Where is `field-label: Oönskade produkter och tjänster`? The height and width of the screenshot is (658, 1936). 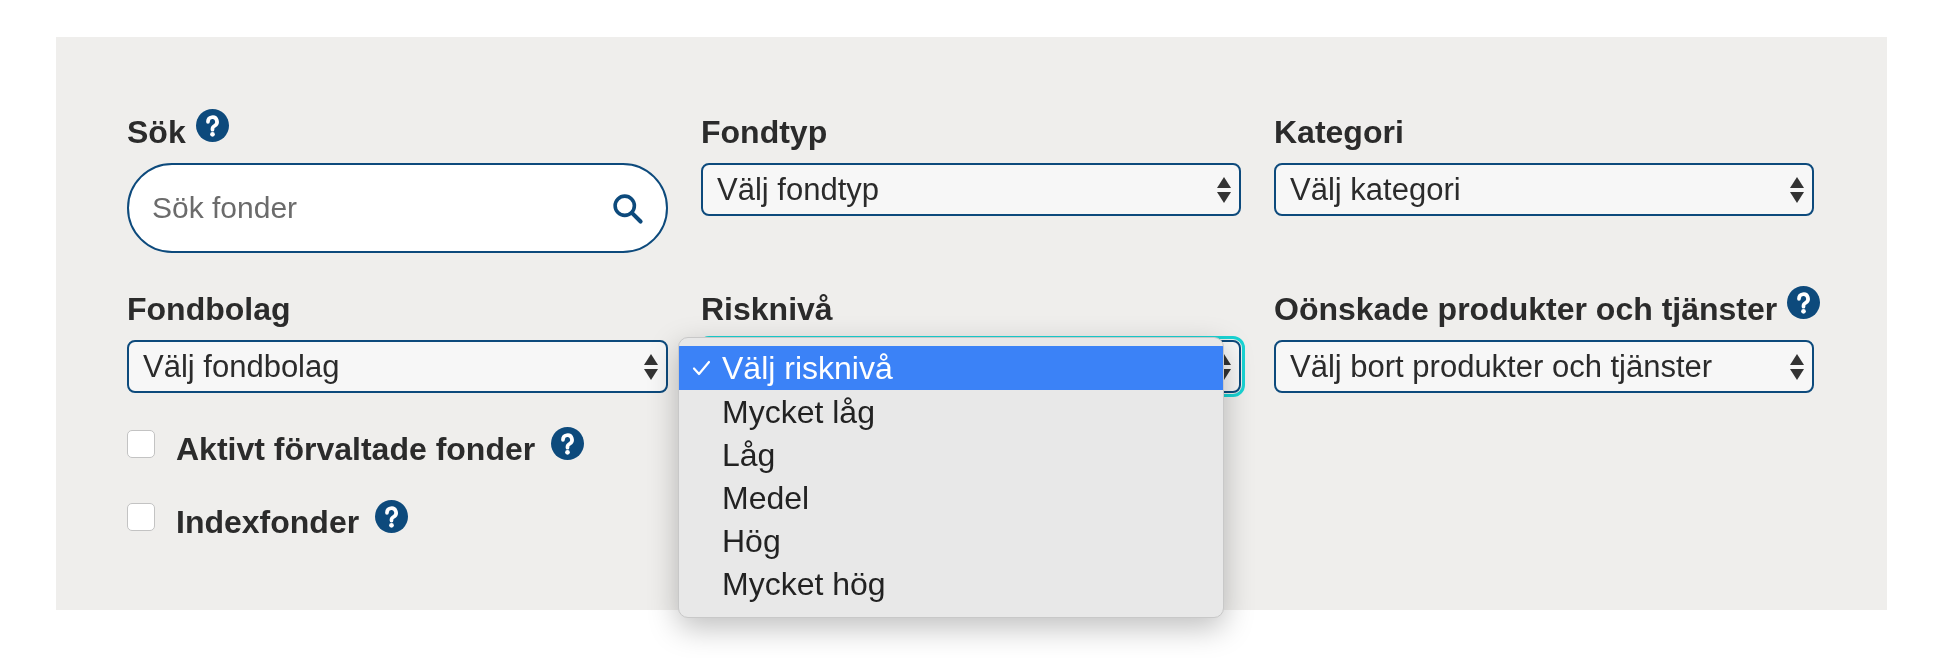
field-label: Oönskade produkter och tjänster is located at coordinates (1526, 309).